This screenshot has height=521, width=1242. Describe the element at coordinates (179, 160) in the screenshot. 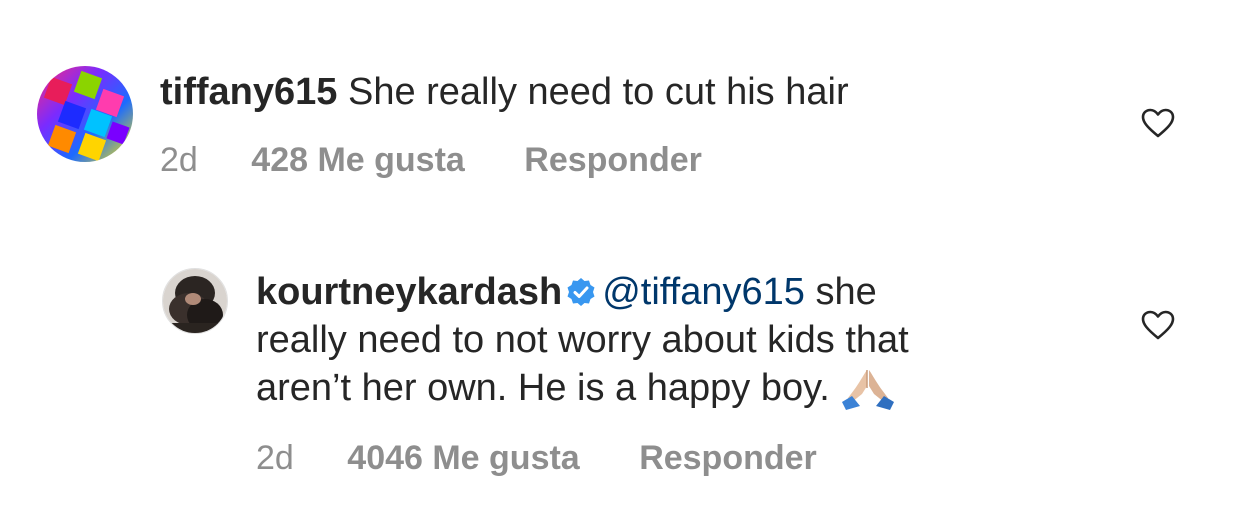

I see `comment-time: 2d` at that location.